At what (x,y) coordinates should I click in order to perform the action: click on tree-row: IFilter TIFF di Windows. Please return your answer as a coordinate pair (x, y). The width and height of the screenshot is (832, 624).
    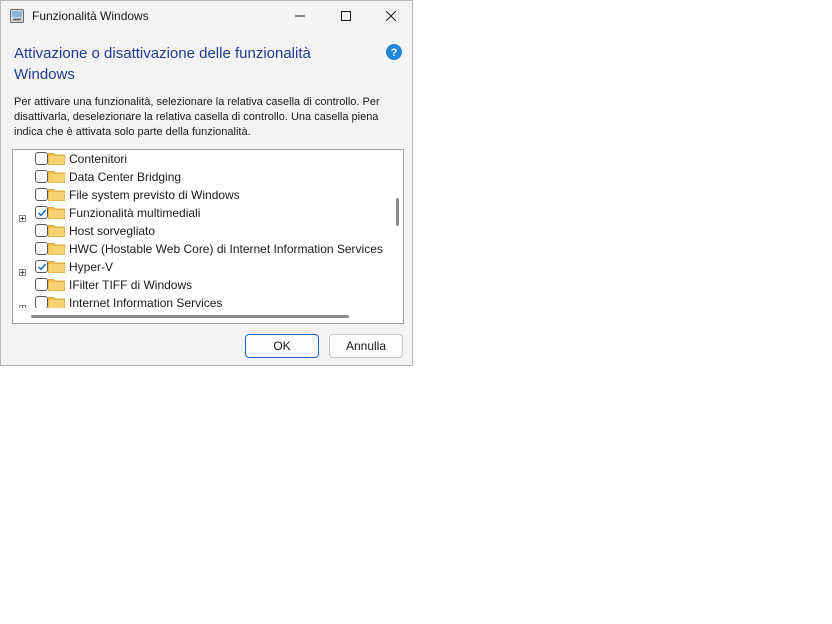
    Looking at the image, I should click on (200, 285).